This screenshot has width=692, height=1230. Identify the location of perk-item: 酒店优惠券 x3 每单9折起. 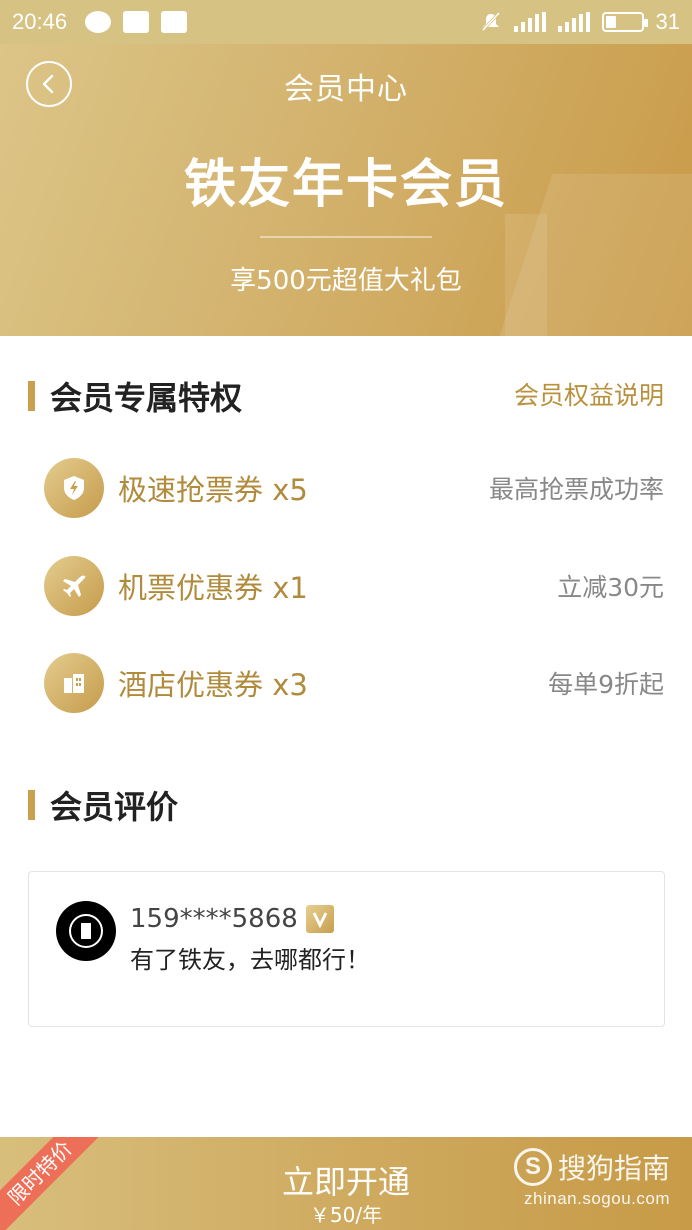
(354, 683).